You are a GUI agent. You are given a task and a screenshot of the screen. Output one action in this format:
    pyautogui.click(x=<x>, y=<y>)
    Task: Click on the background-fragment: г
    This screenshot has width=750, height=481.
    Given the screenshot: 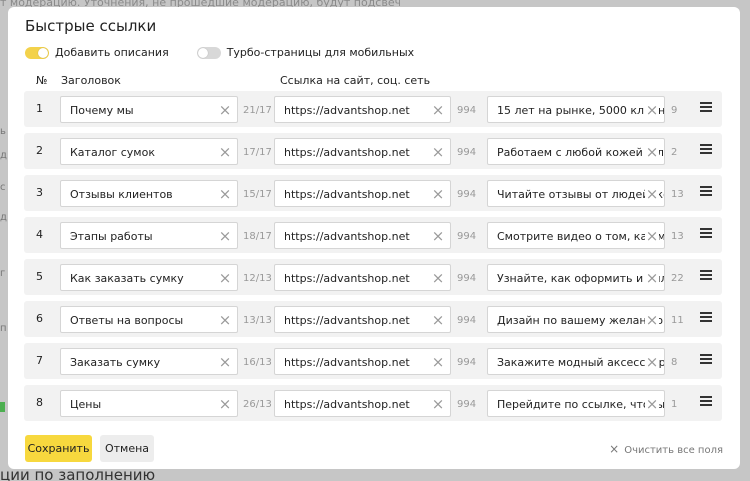 What is the action you would take?
    pyautogui.click(x=3, y=273)
    